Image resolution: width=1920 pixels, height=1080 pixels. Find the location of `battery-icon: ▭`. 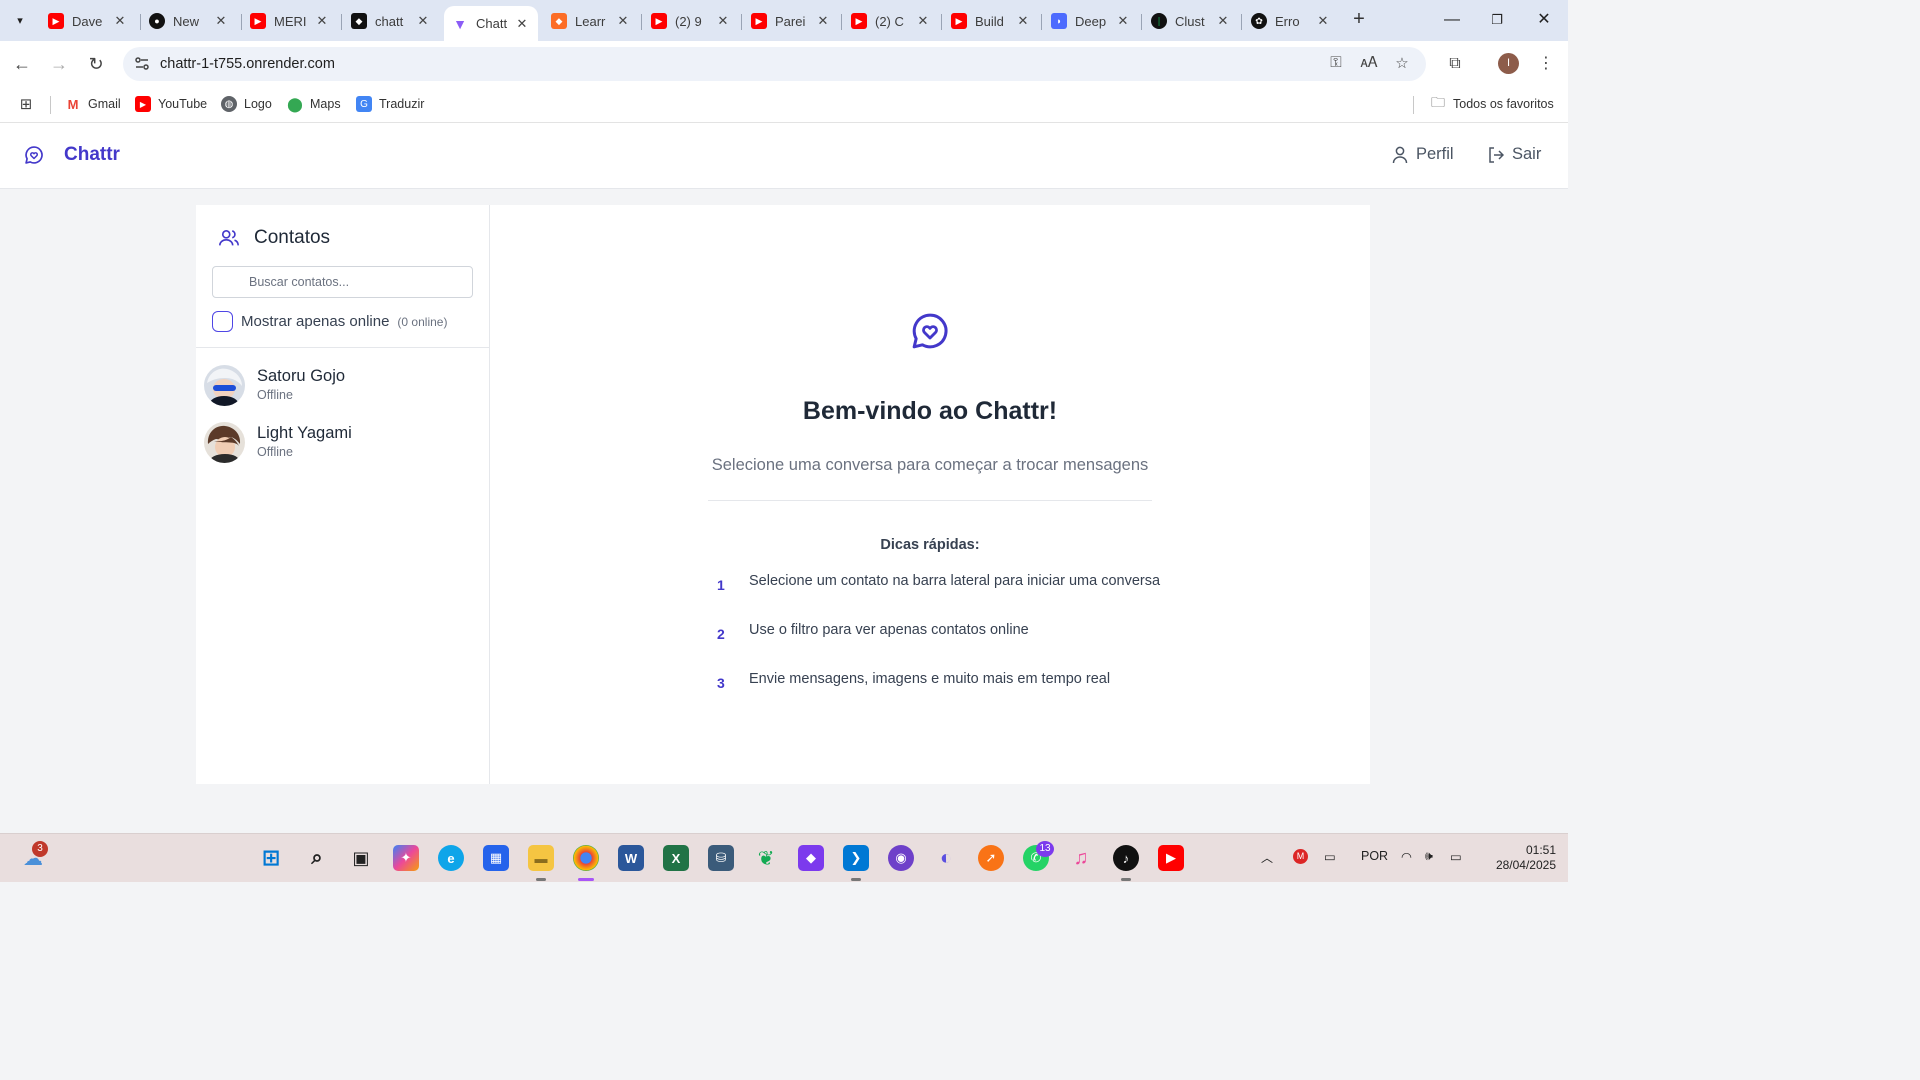

battery-icon: ▭ is located at coordinates (1456, 856).